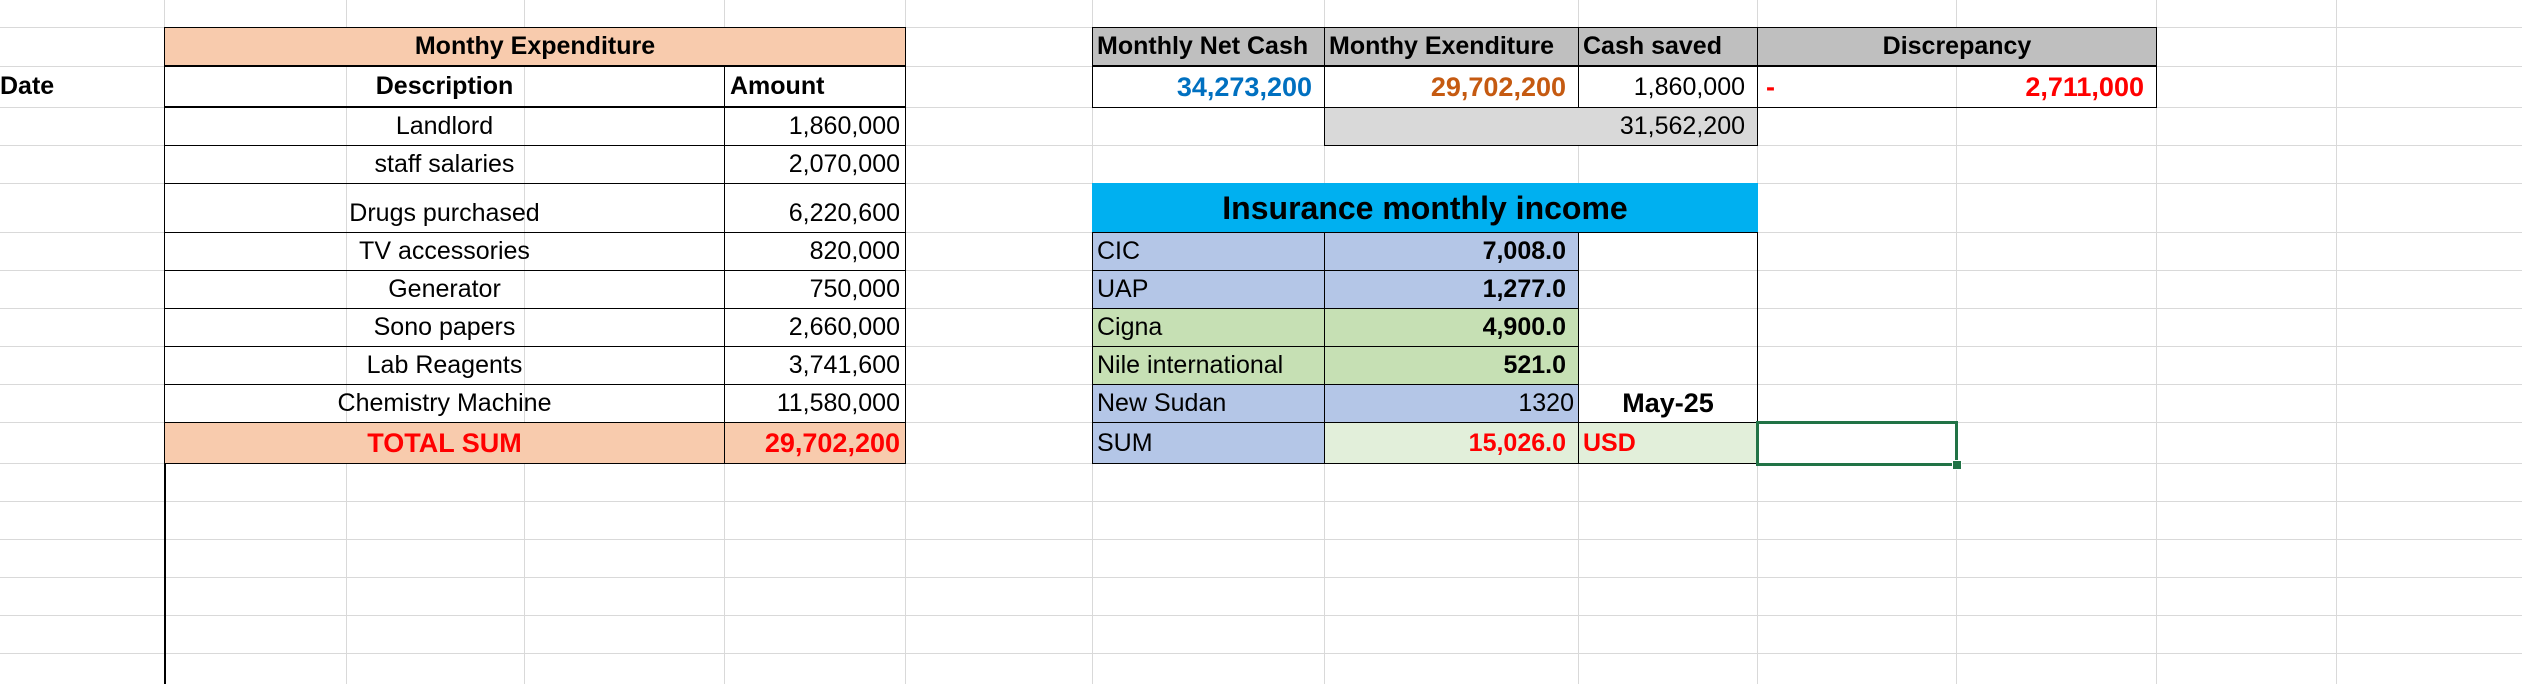 This screenshot has height=684, width=2522. What do you see at coordinates (1451, 289) in the screenshot?
I see `insurer-amount: 1,277.0` at bounding box center [1451, 289].